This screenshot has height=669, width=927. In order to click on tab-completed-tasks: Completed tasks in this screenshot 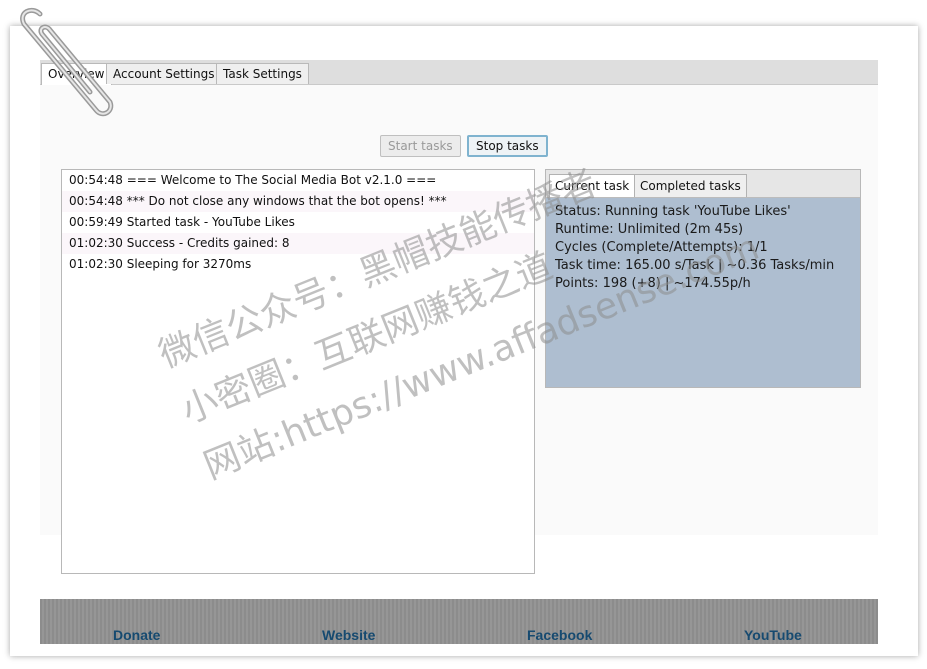, I will do `click(690, 185)`.